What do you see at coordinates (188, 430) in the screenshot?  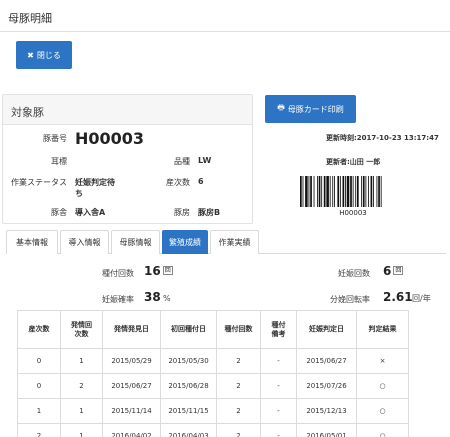 I see `cell-first-mating: 2016/04/03` at bounding box center [188, 430].